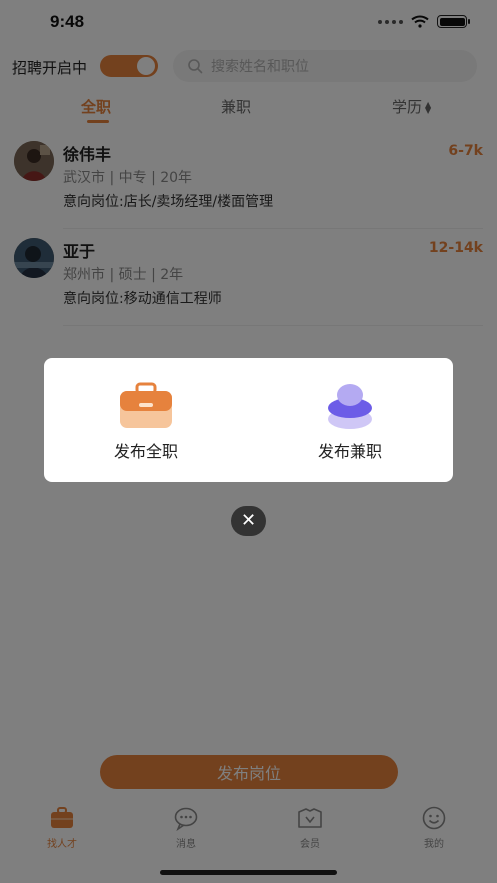  I want to click on publish-fulltime-option: 发布全职, so click(146, 422).